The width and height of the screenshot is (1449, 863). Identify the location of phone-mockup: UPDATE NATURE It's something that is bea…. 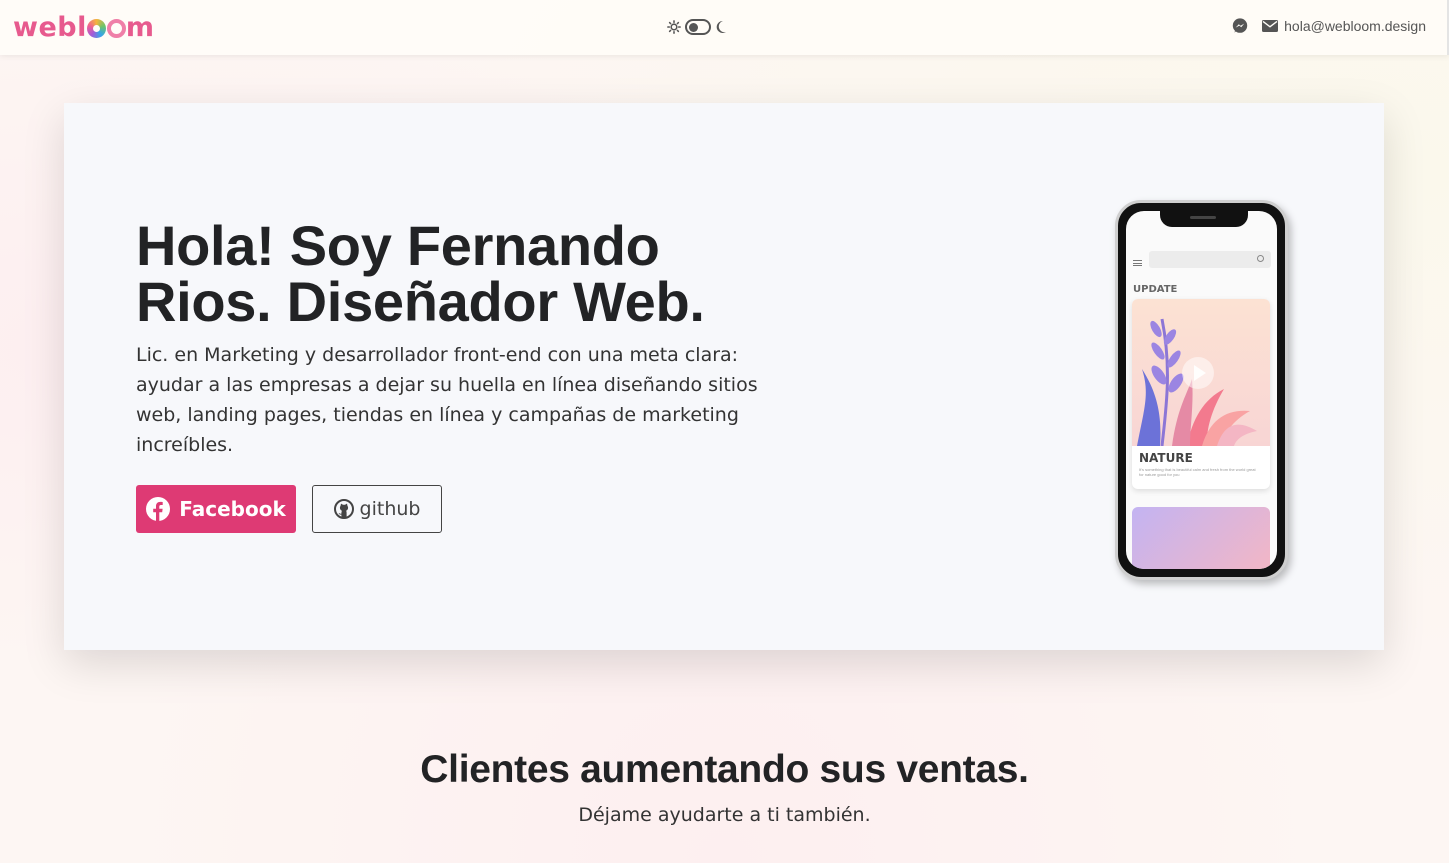
(1201, 390).